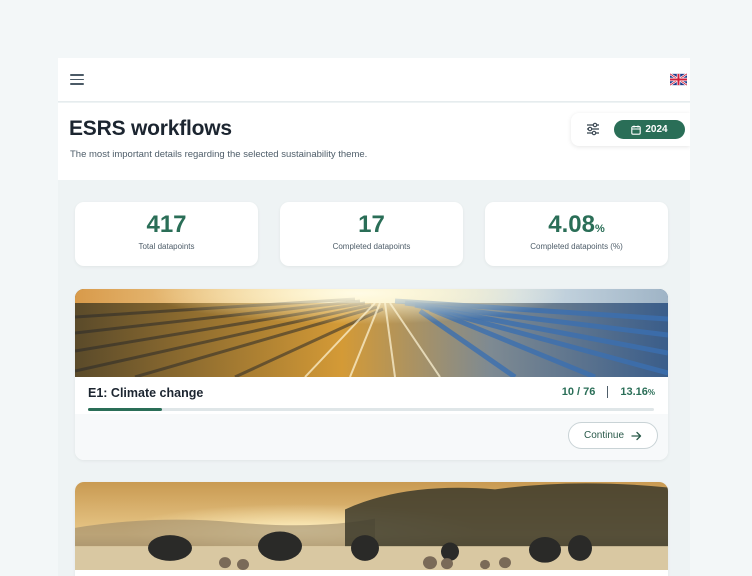 This screenshot has height=576, width=752. Describe the element at coordinates (371, 333) in the screenshot. I see `solar-farm-banner-image` at that location.